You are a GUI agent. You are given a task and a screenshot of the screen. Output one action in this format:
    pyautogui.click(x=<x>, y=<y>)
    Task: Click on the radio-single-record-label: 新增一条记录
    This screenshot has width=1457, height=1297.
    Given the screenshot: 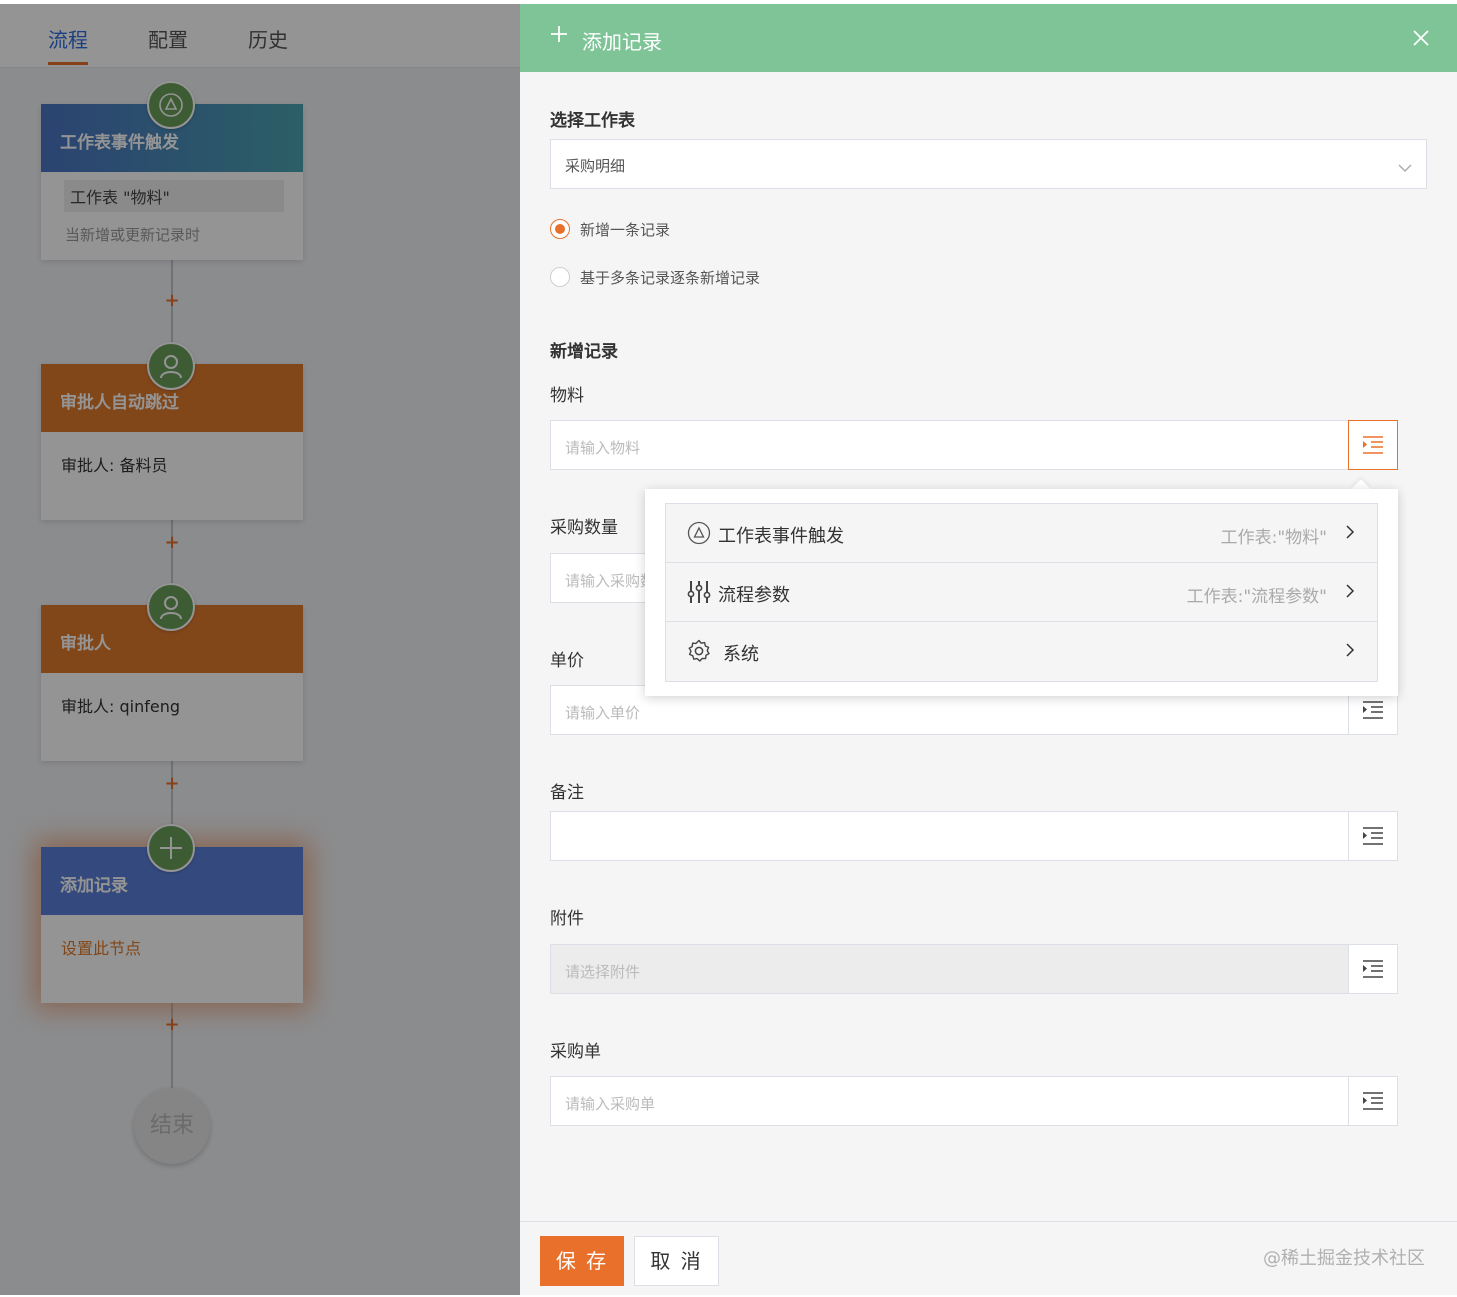 What is the action you would take?
    pyautogui.click(x=625, y=229)
    